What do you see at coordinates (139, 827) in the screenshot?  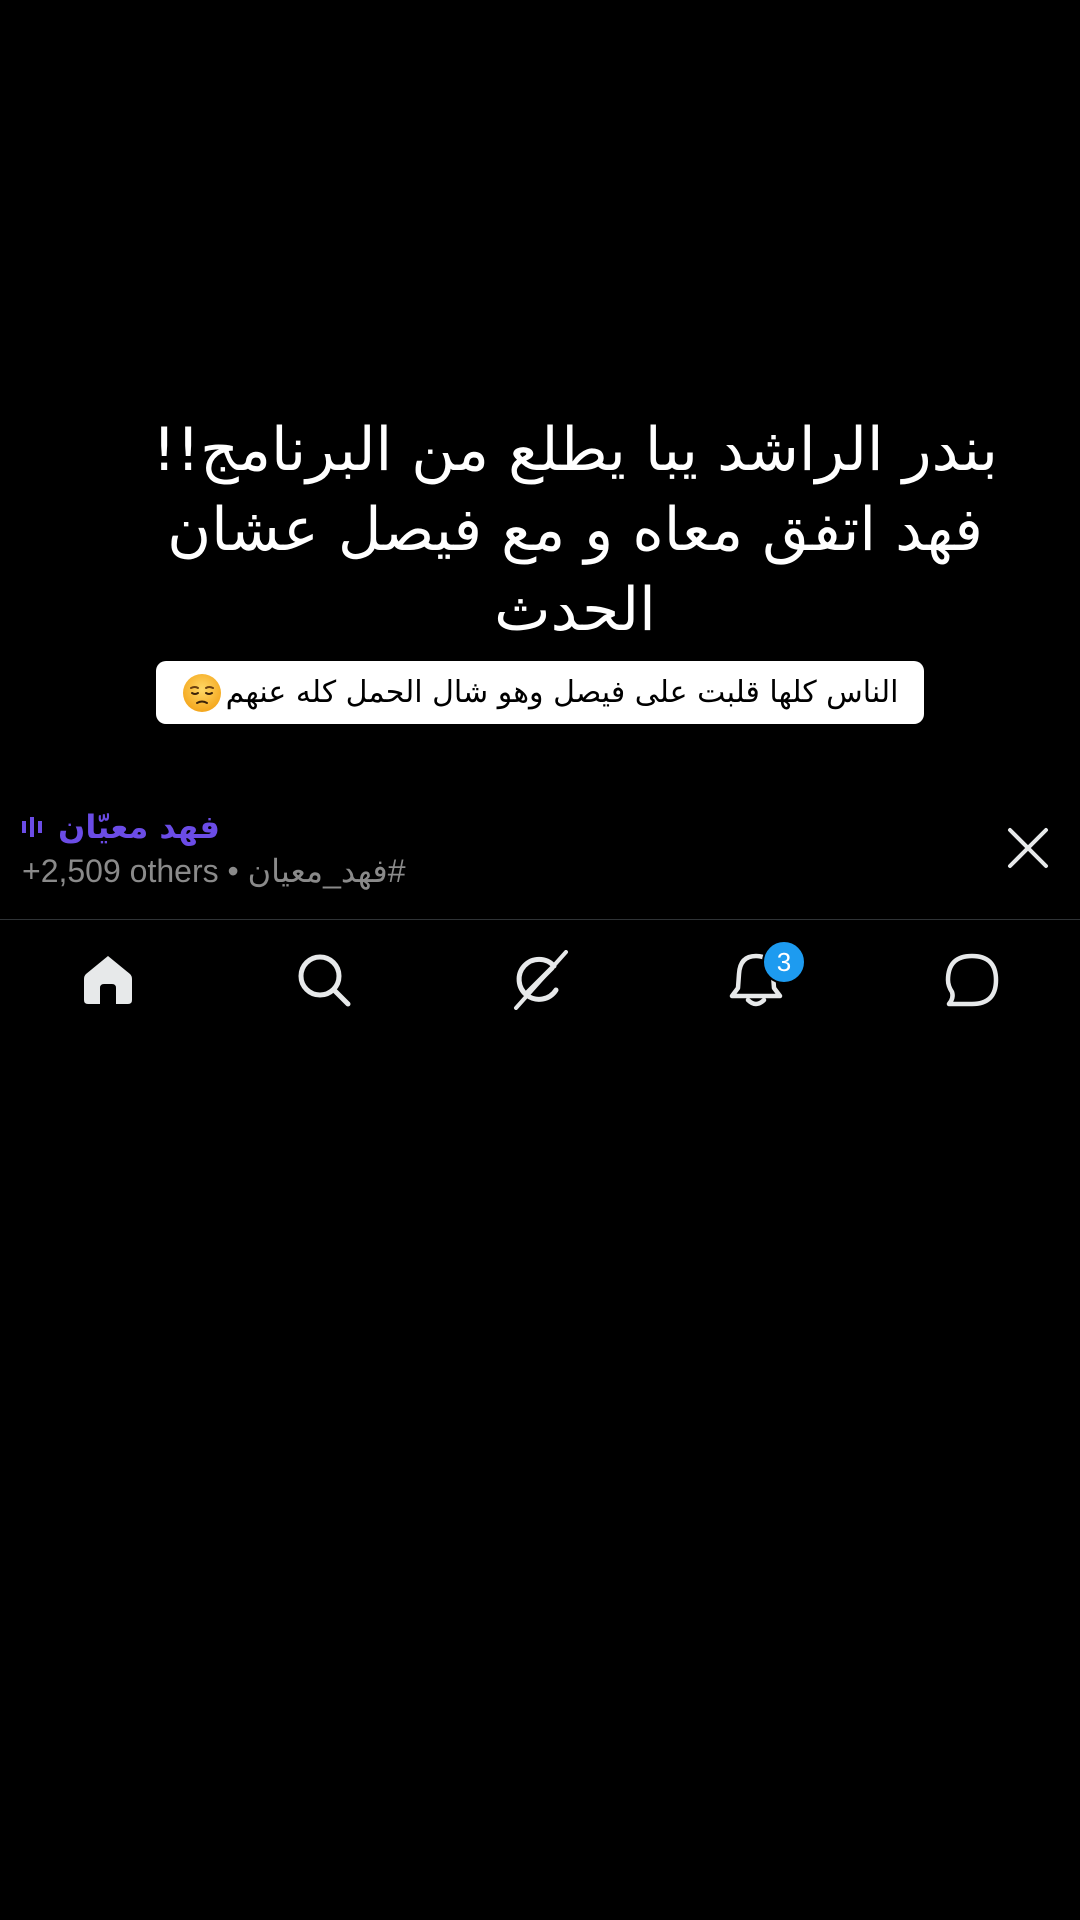 I see `now-playing-title: فهد معيّان` at bounding box center [139, 827].